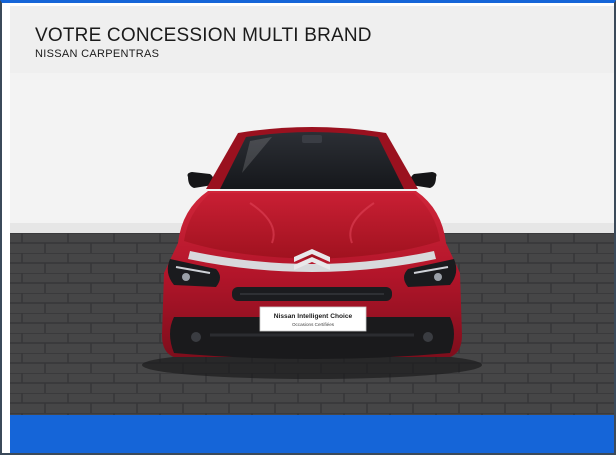 This screenshot has width=616, height=455. What do you see at coordinates (203, 35) in the screenshot?
I see `dealer-title: VOTRE CONCESSION MULTI BRAND` at bounding box center [203, 35].